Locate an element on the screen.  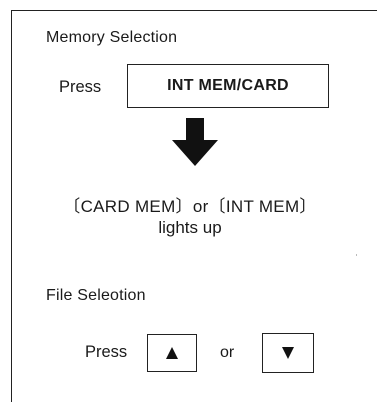
triangle-down-icon is located at coordinates (288, 353).